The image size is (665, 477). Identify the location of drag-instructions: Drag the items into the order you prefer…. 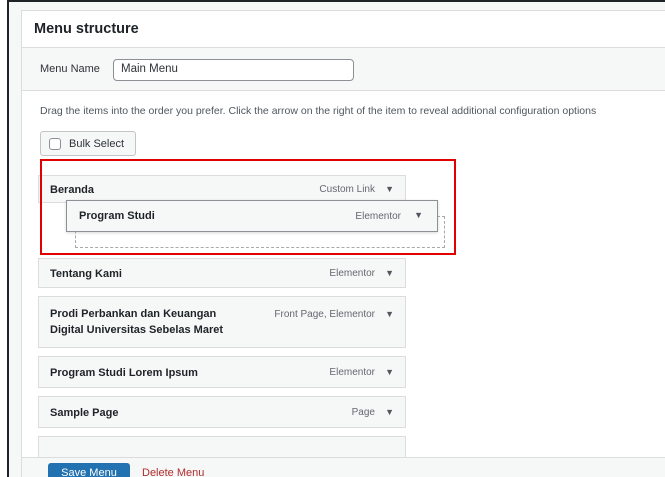
(318, 111).